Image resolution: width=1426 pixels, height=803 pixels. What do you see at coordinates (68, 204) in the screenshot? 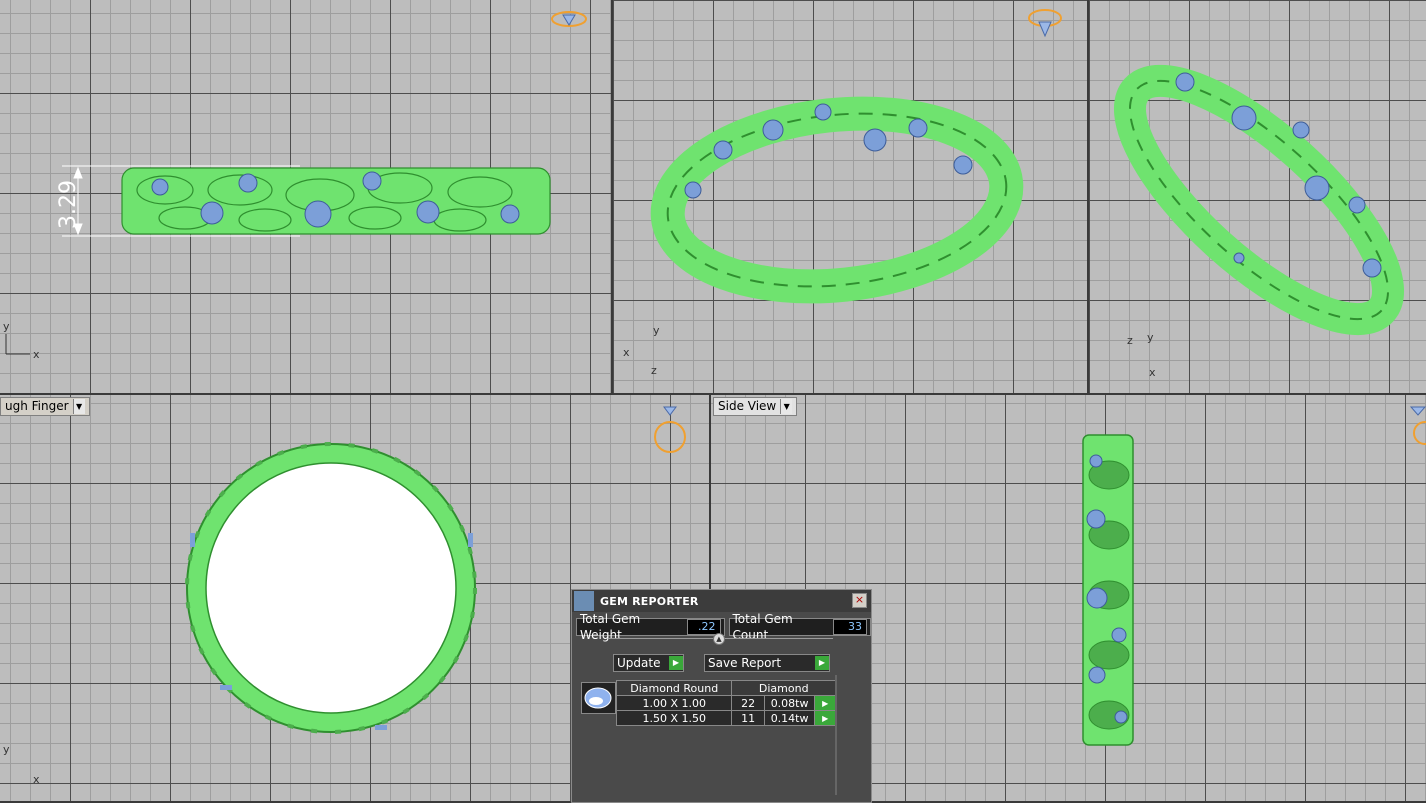
I see `height-dimension-label: 3.29` at bounding box center [68, 204].